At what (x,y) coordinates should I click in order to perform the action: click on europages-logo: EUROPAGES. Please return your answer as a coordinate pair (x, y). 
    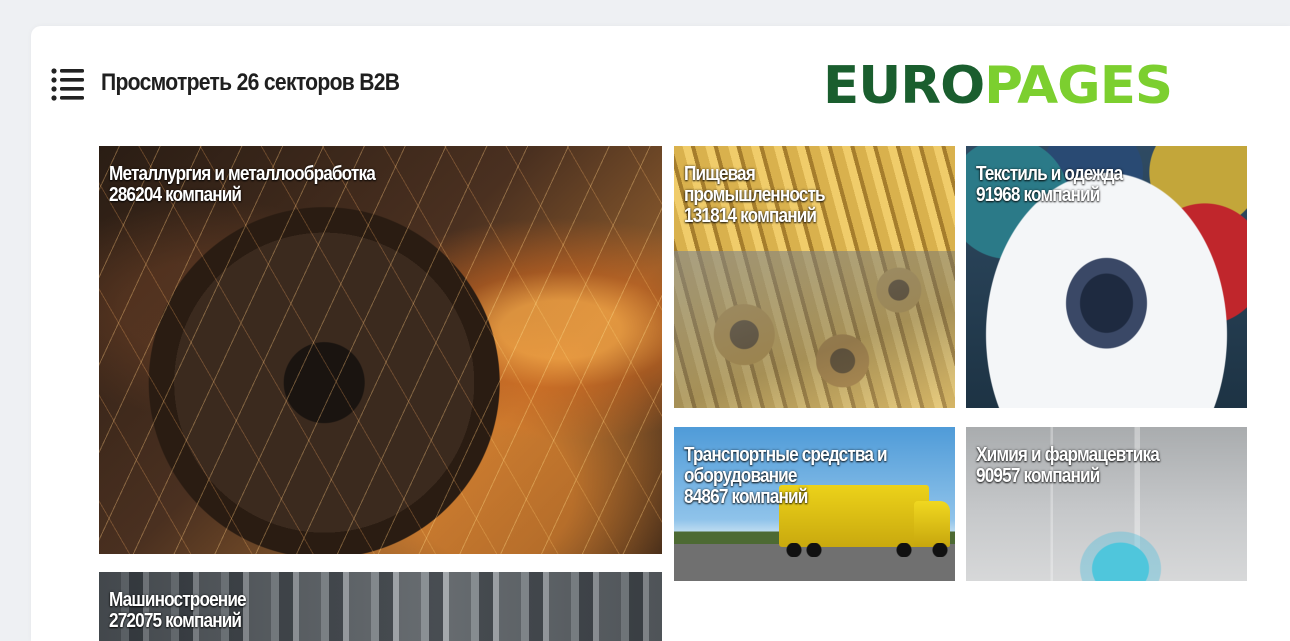
    Looking at the image, I should click on (998, 86).